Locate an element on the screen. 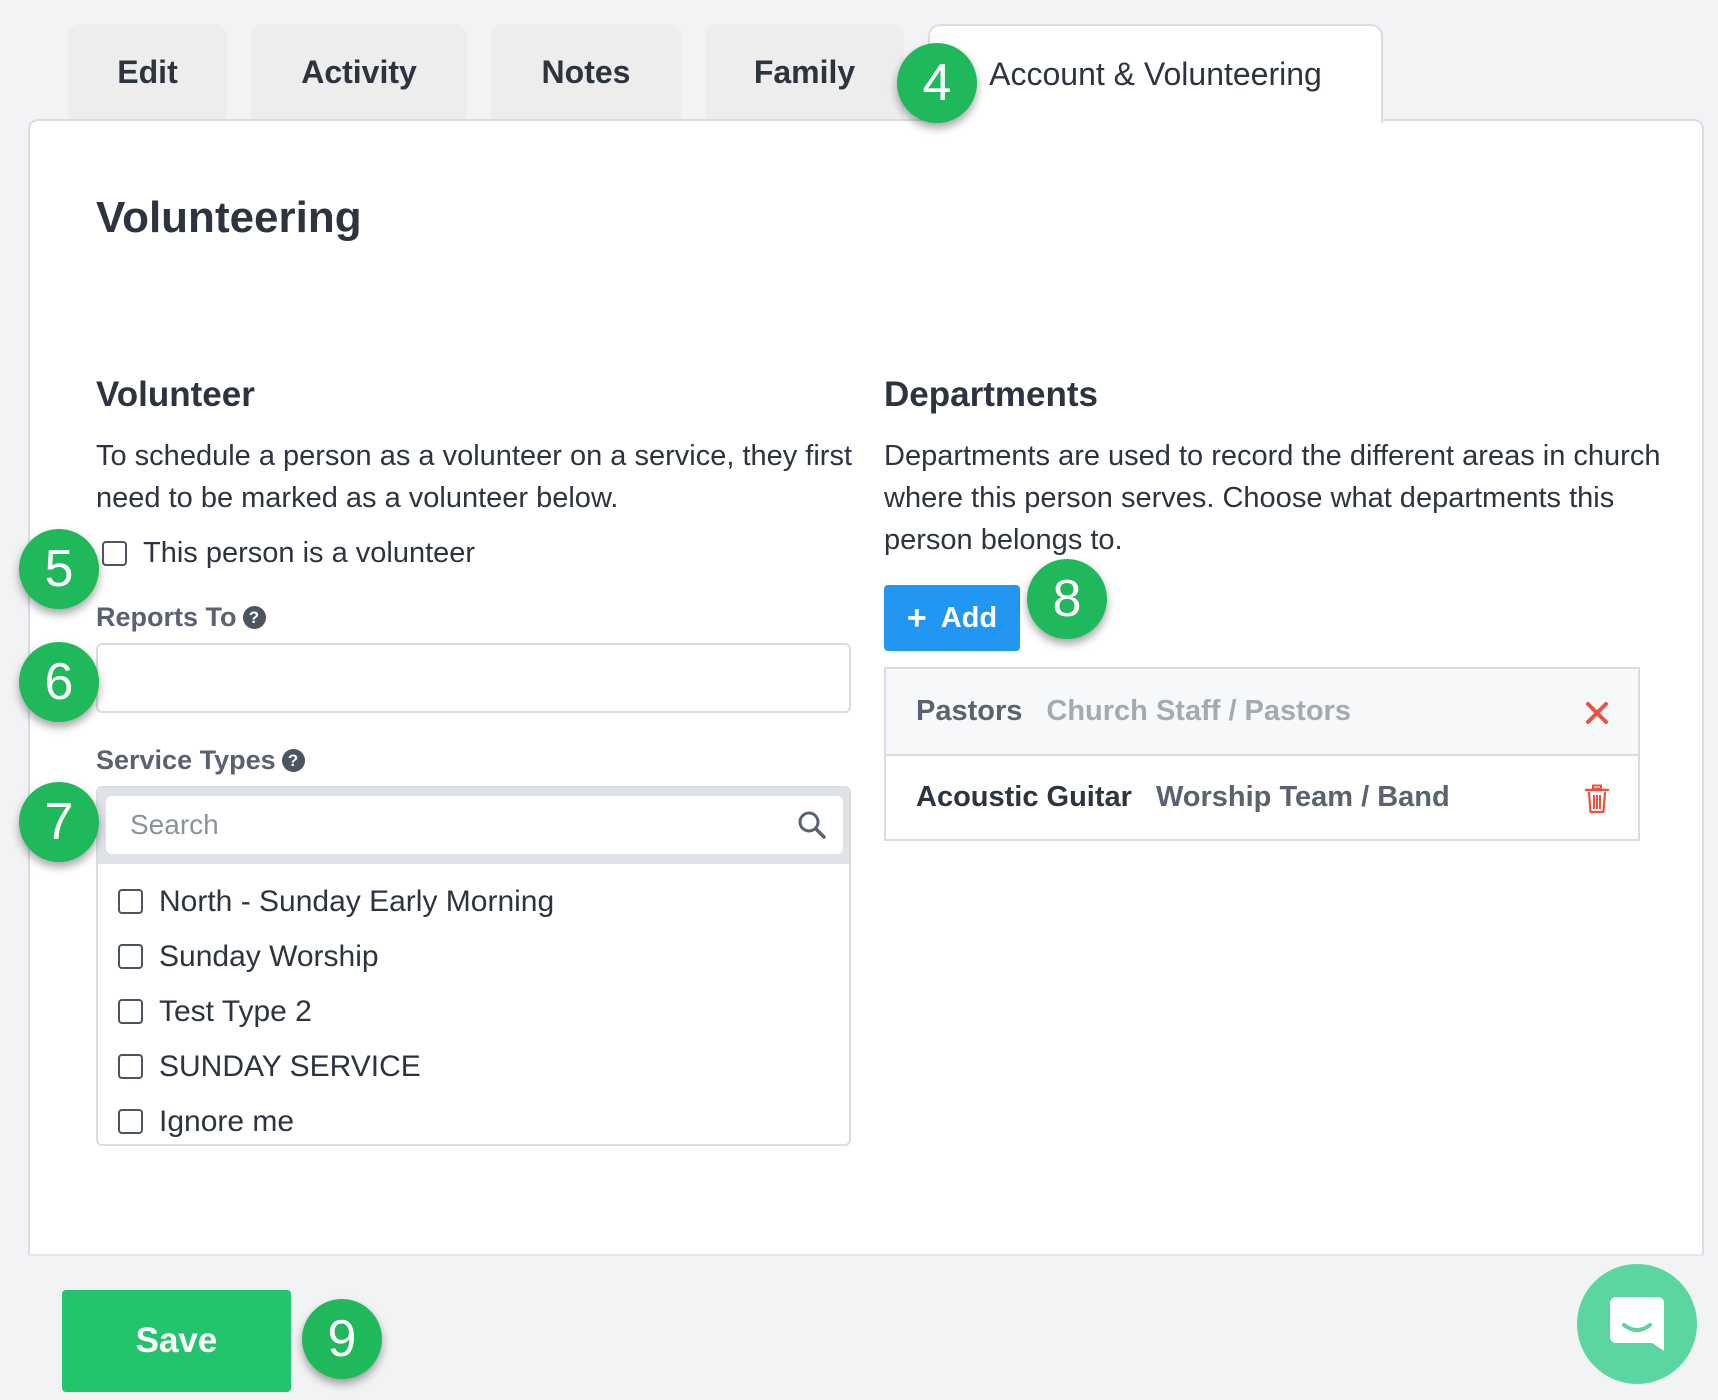  service-search-wrapper: Search is located at coordinates (473, 826).